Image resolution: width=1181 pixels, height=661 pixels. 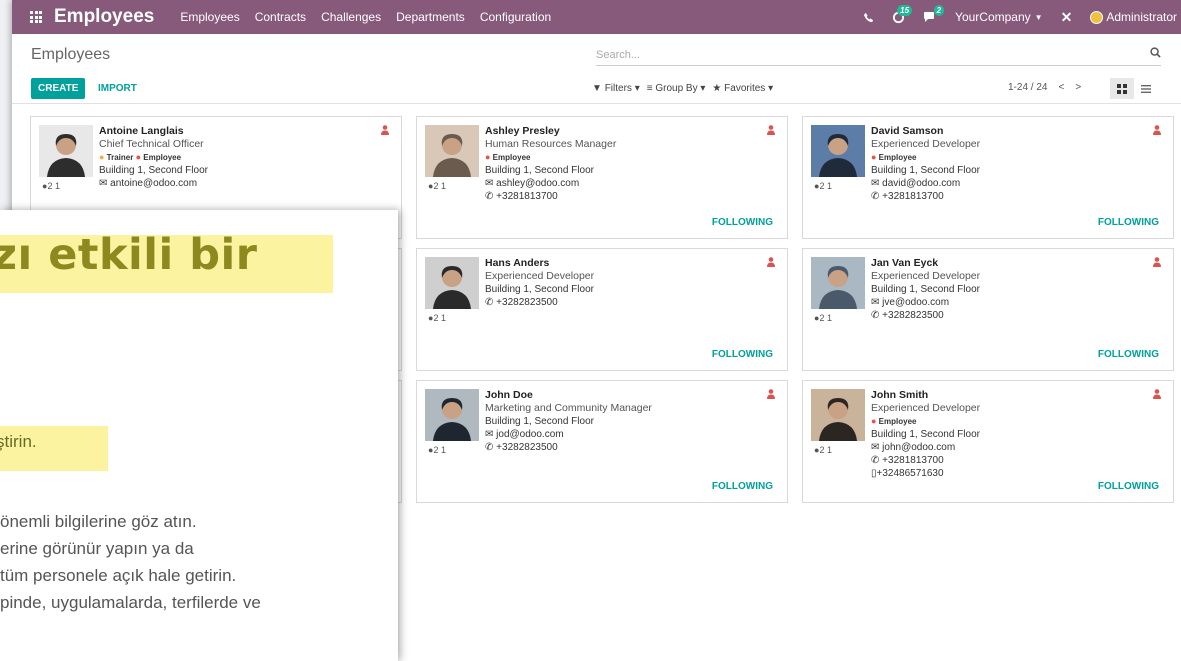 I want to click on menu-departments: Departments, so click(x=430, y=17).